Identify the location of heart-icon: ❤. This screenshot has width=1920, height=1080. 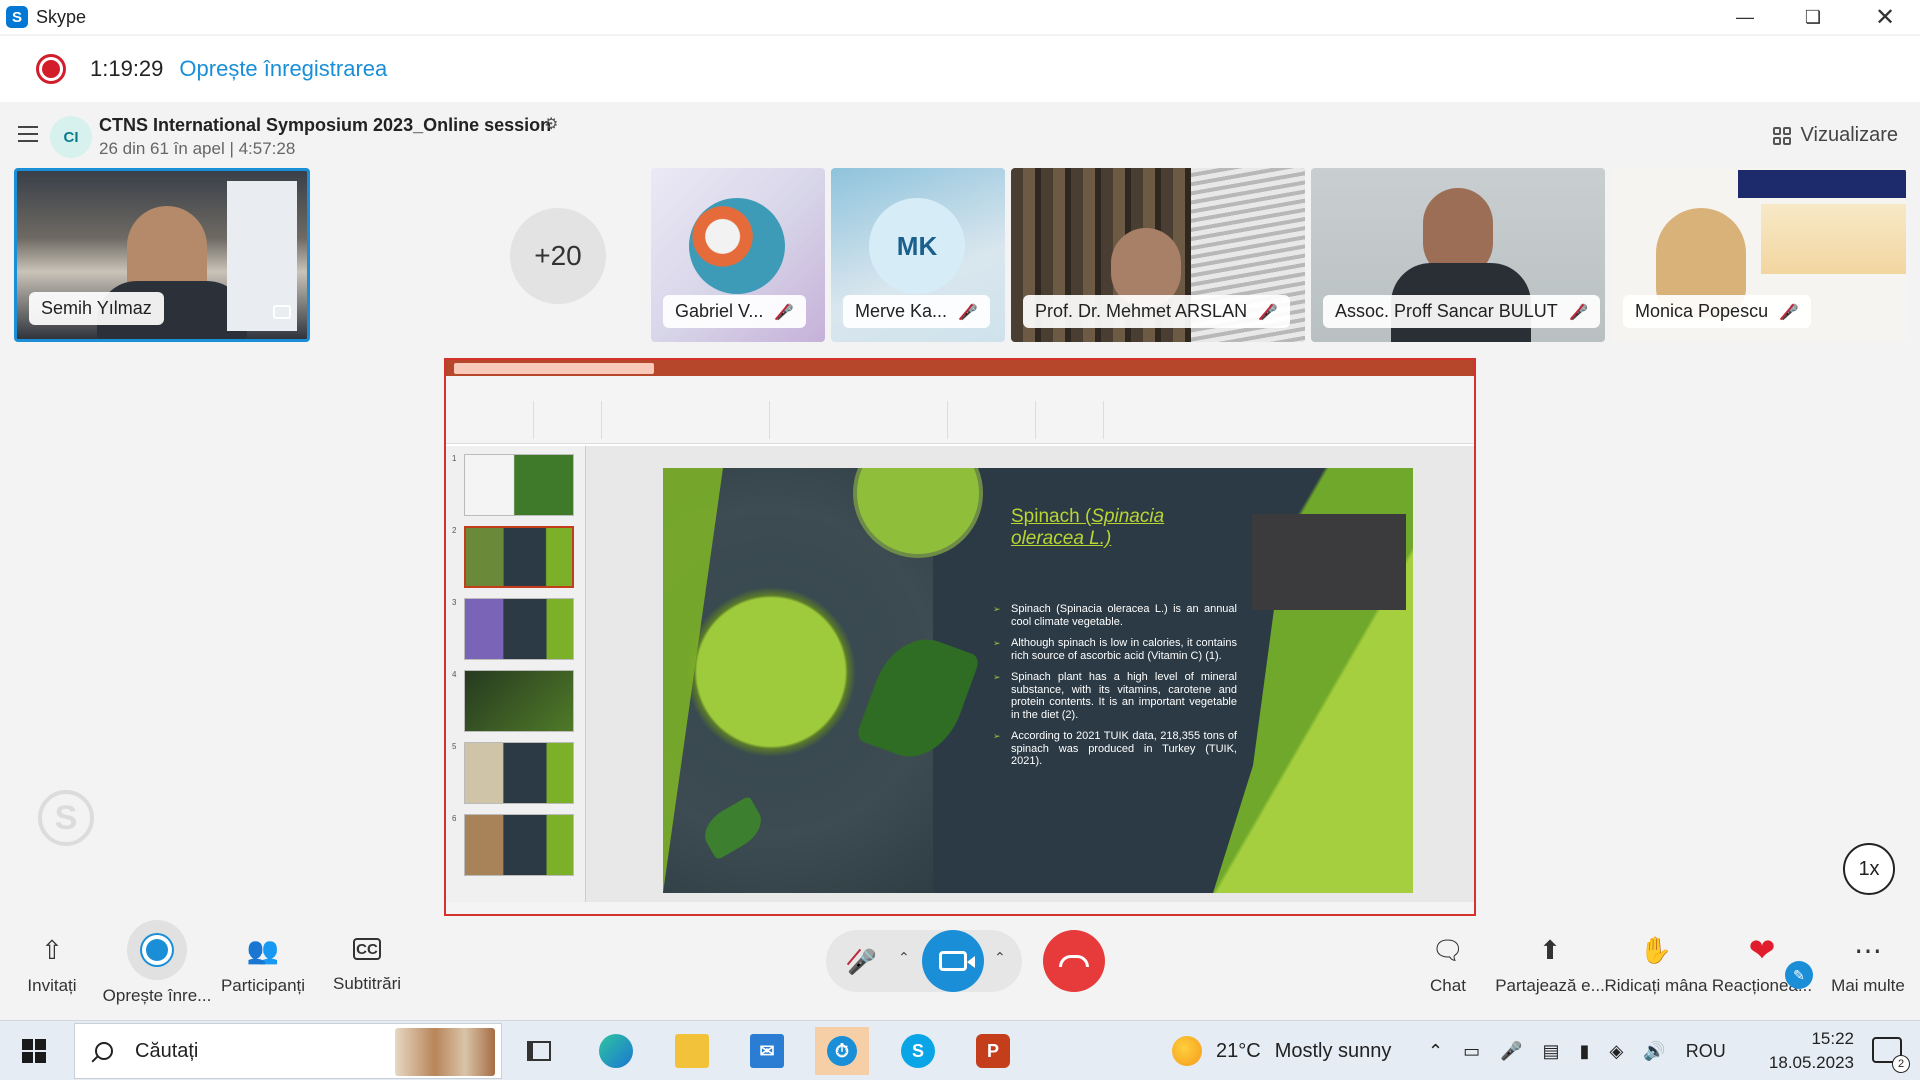
(1762, 950).